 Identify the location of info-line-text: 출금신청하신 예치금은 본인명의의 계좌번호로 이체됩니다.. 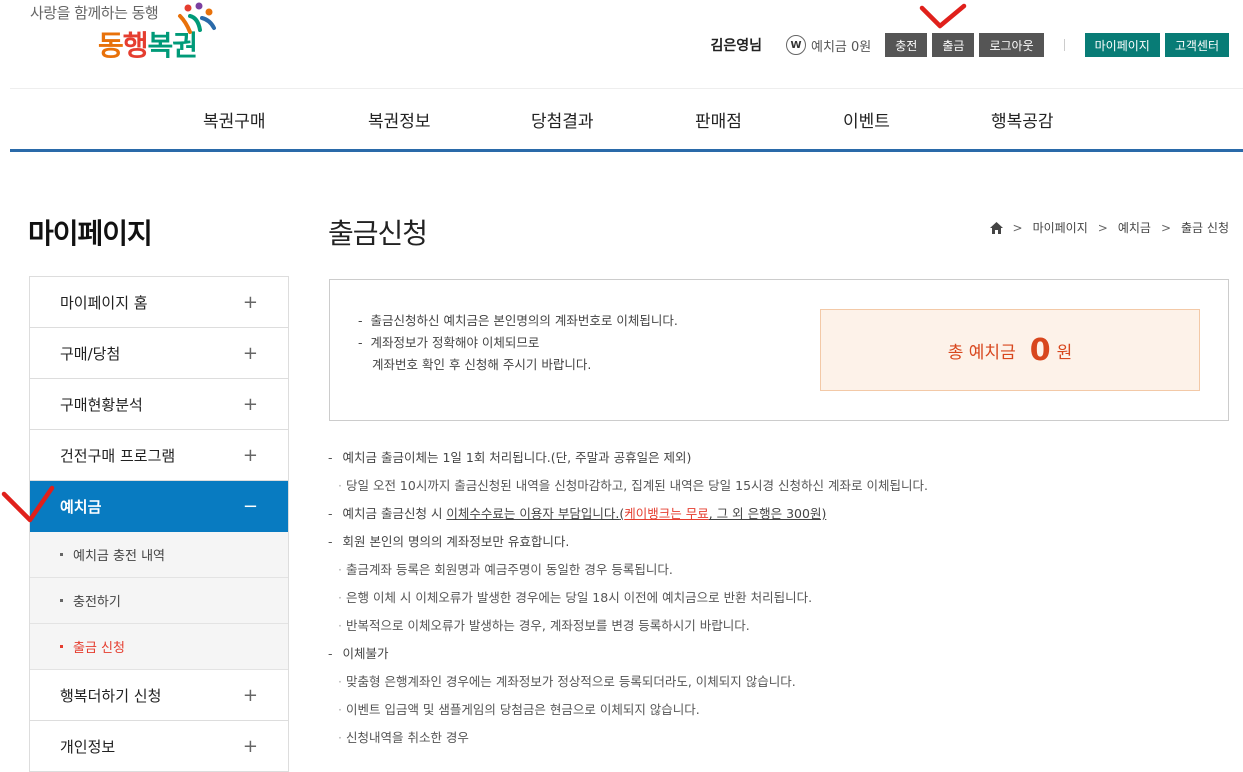
(524, 320).